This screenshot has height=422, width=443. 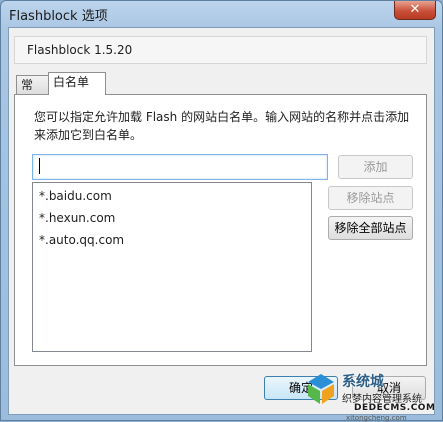 I want to click on add-button: 添加, so click(x=375, y=167).